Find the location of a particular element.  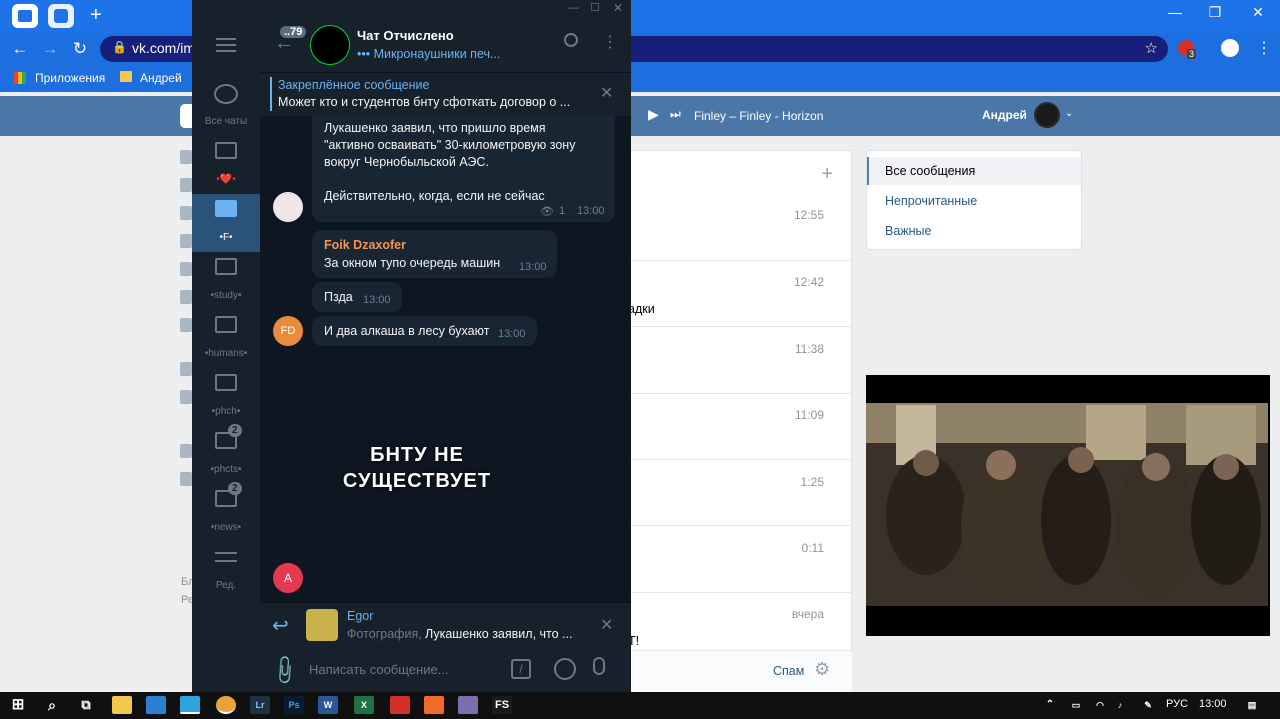

bookmark-apps: Приложения is located at coordinates (70, 78).